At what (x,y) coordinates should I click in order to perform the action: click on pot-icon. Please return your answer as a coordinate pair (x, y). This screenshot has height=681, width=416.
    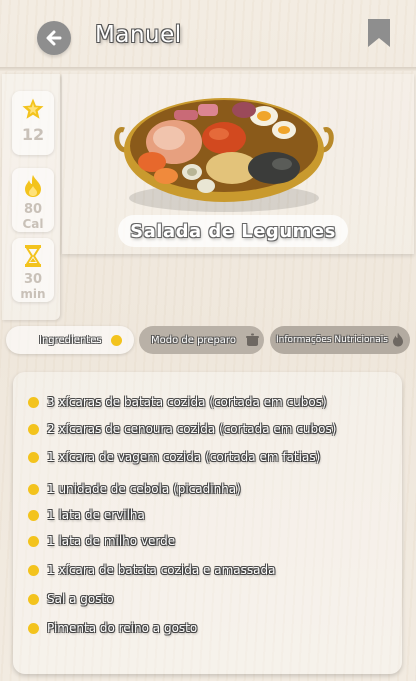
    Looking at the image, I should click on (252, 339).